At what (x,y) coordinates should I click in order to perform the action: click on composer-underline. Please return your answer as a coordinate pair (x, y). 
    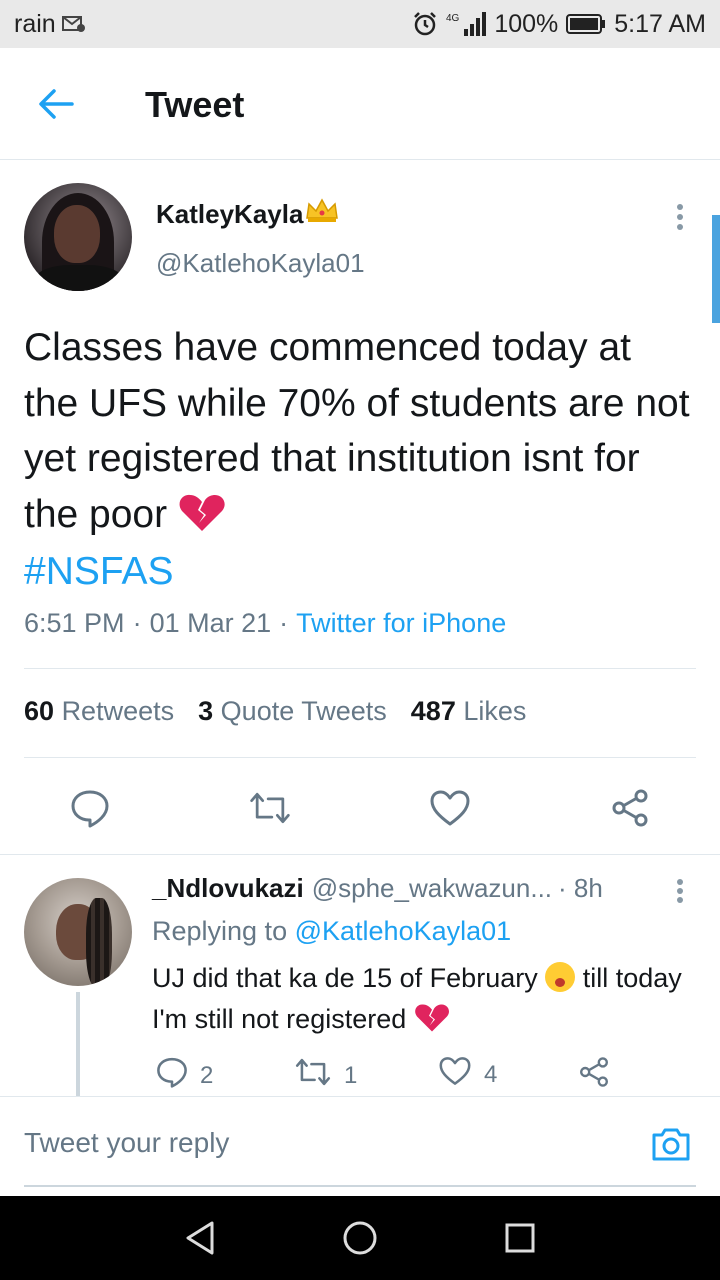
    Looking at the image, I should click on (360, 1186).